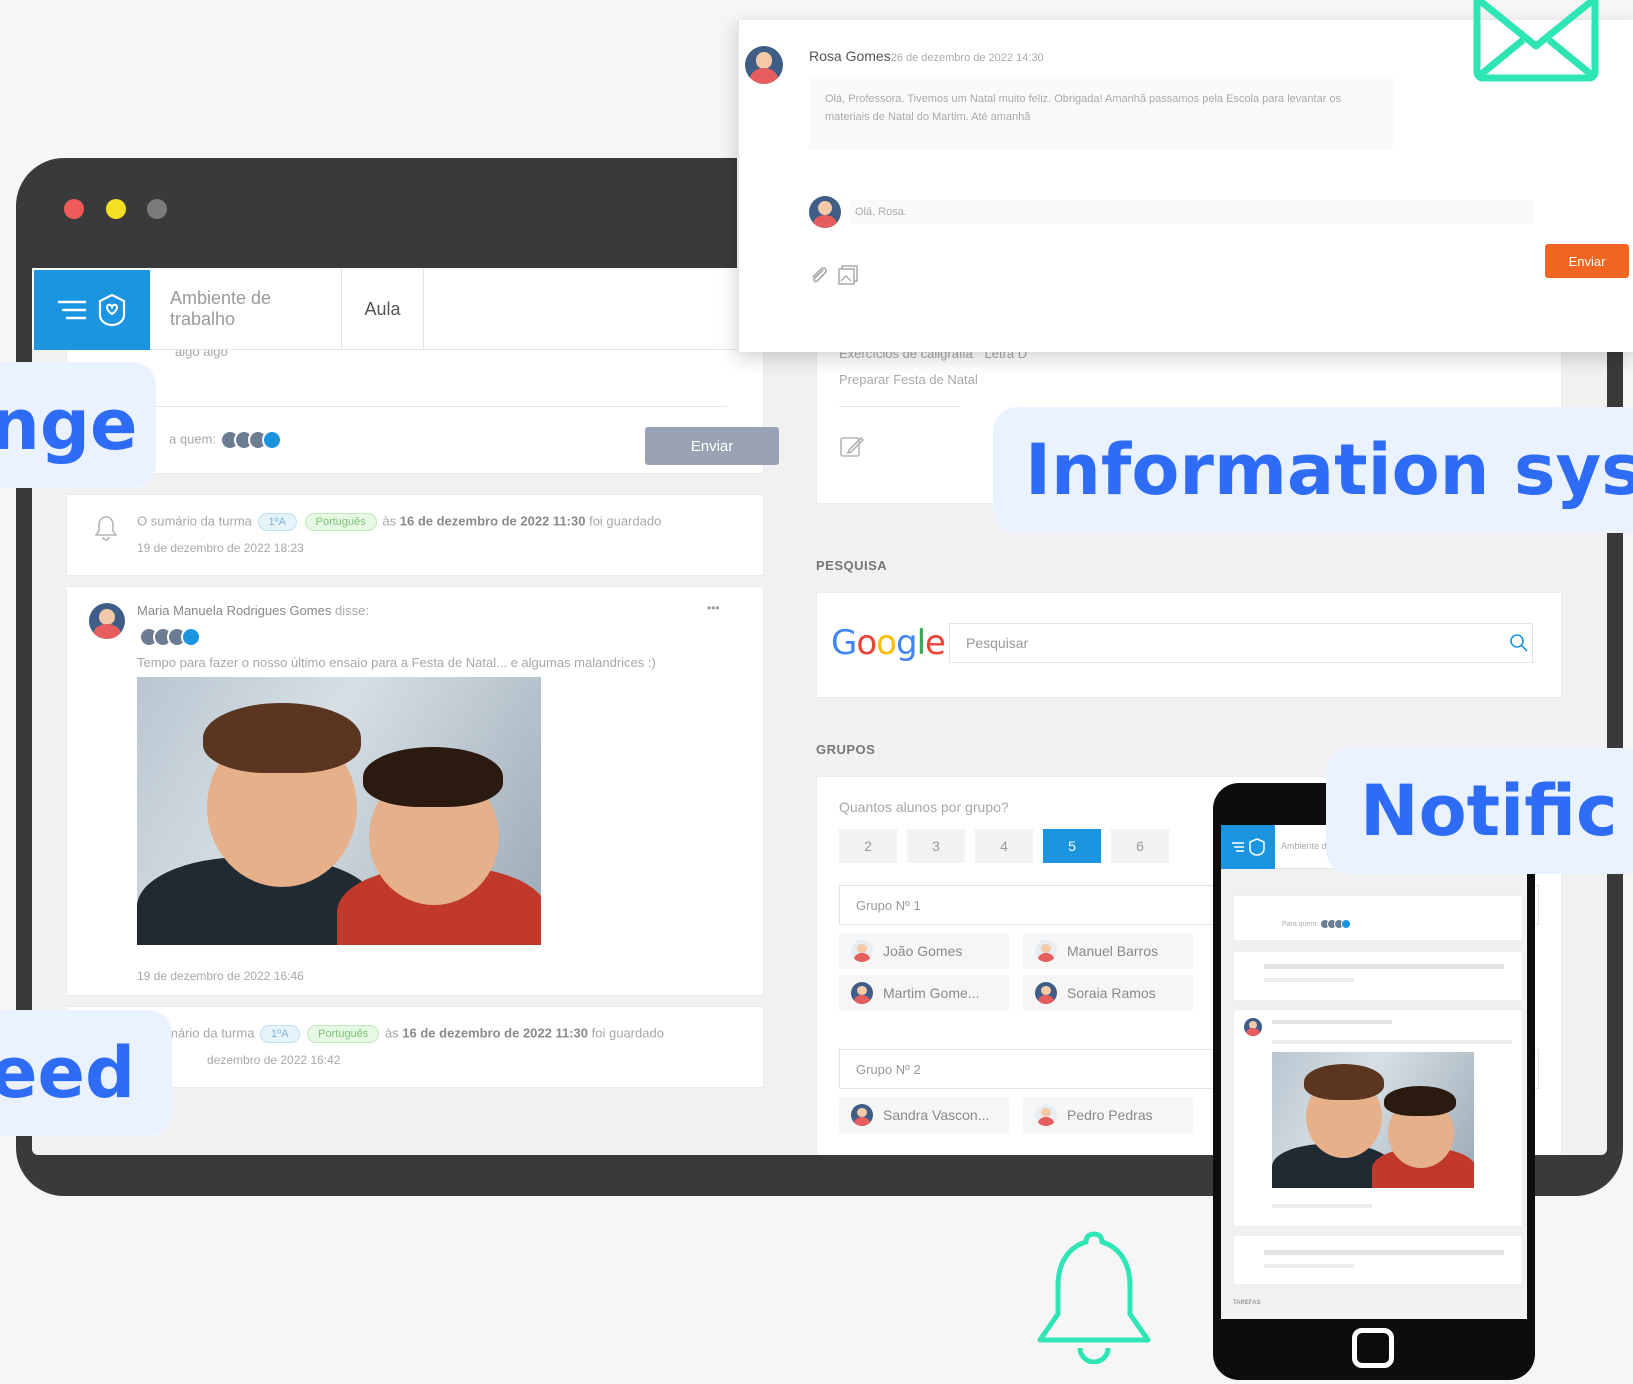 Image resolution: width=1633 pixels, height=1384 pixels. I want to click on bell-icon, so click(106, 528).